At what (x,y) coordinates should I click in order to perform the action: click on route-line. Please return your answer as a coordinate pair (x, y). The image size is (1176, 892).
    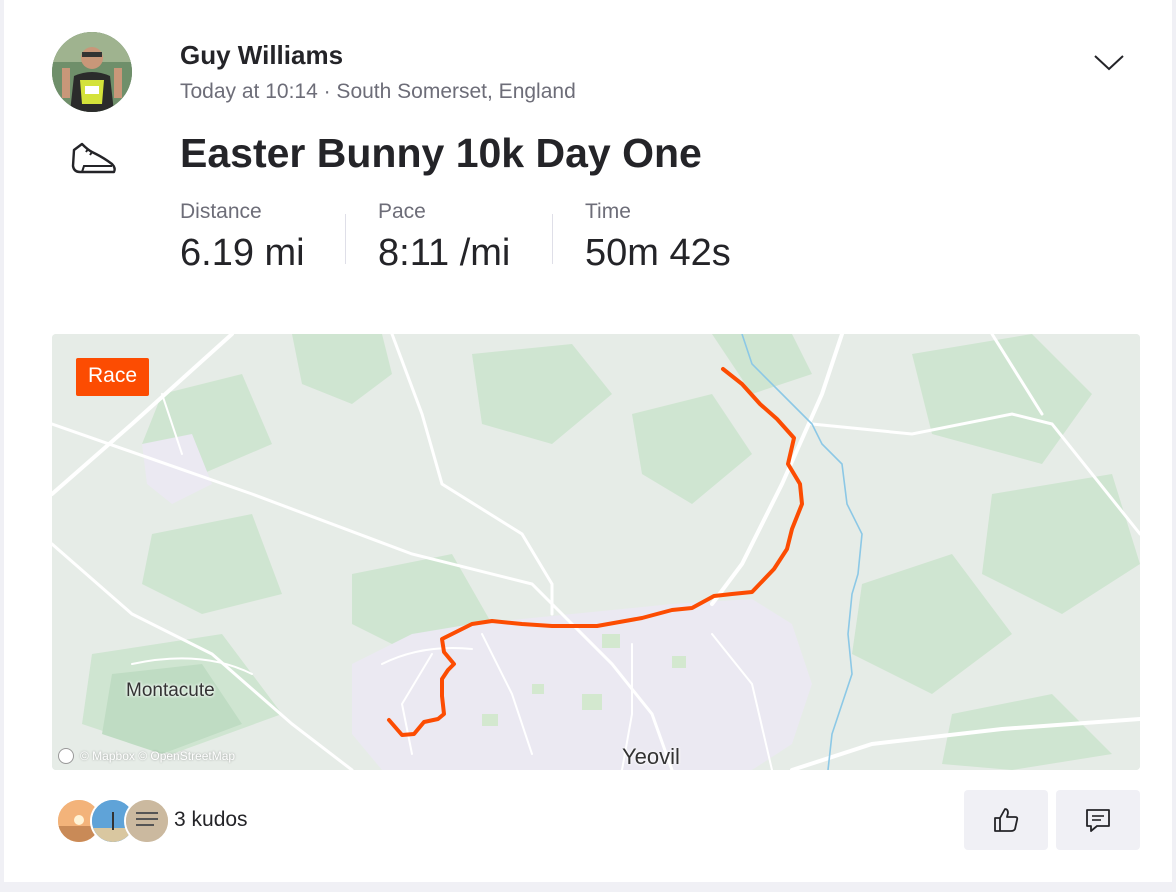
    Looking at the image, I should click on (595, 552).